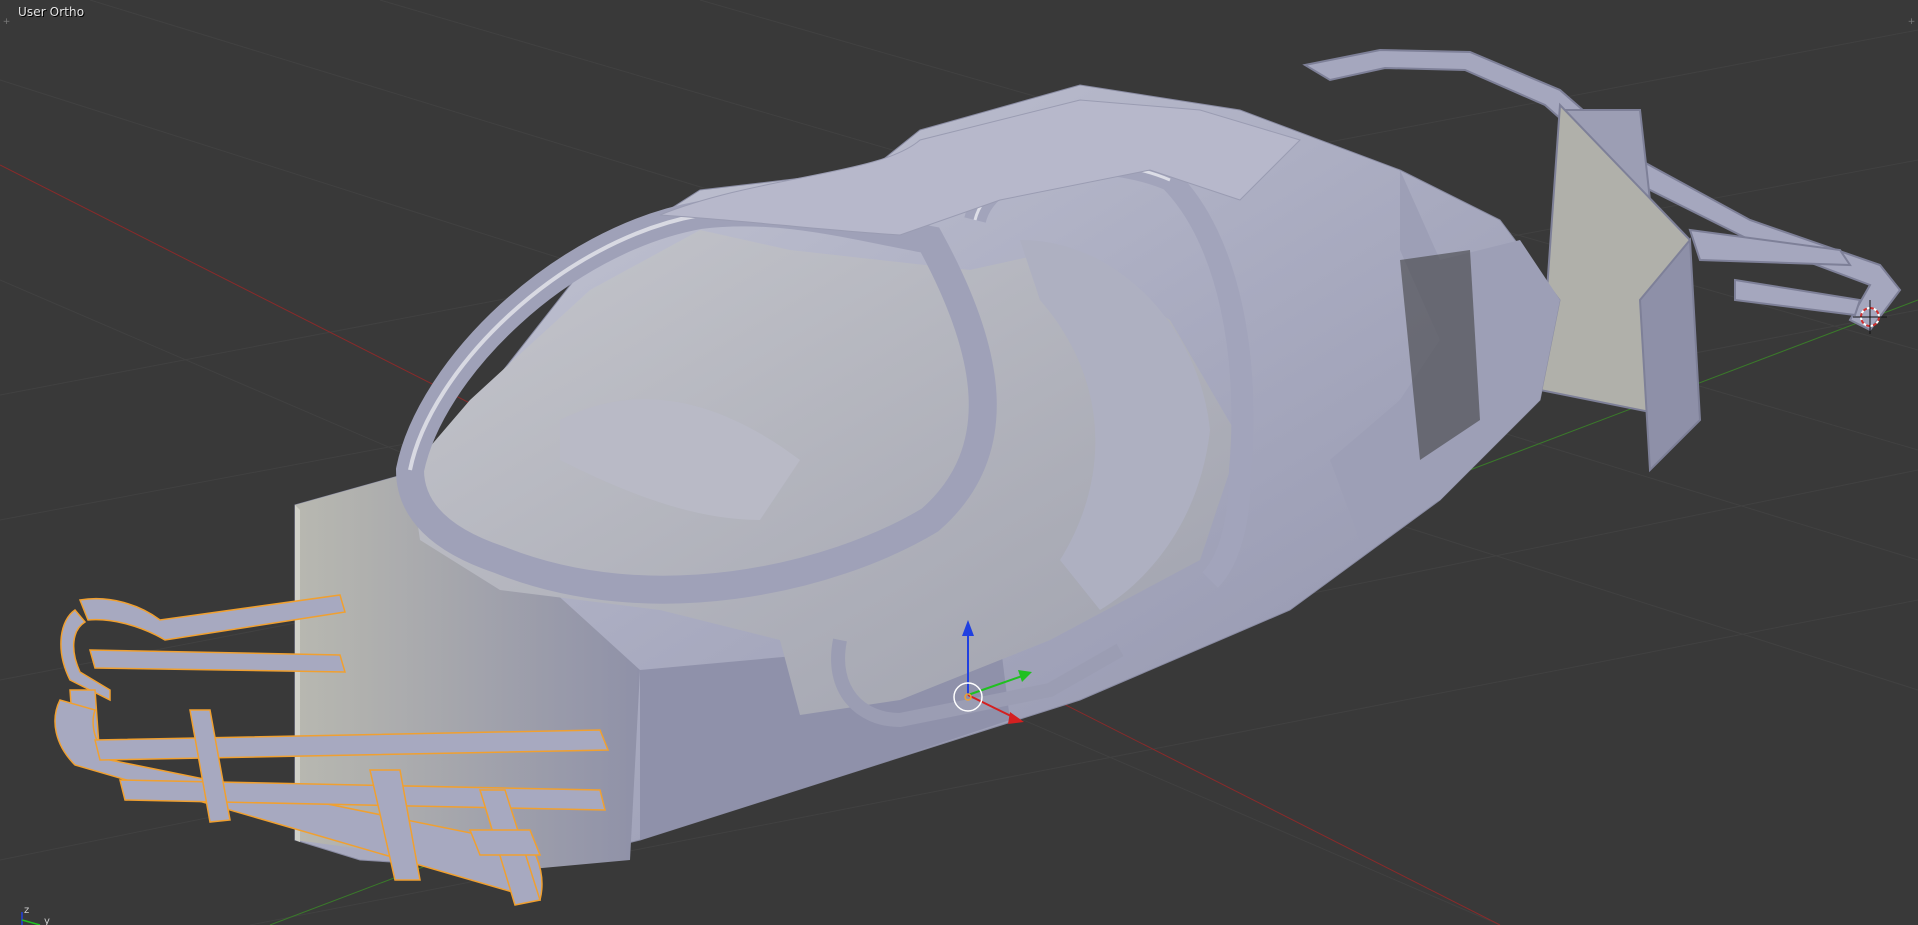  I want to click on axis-indicator-y-label: y, so click(47, 920).